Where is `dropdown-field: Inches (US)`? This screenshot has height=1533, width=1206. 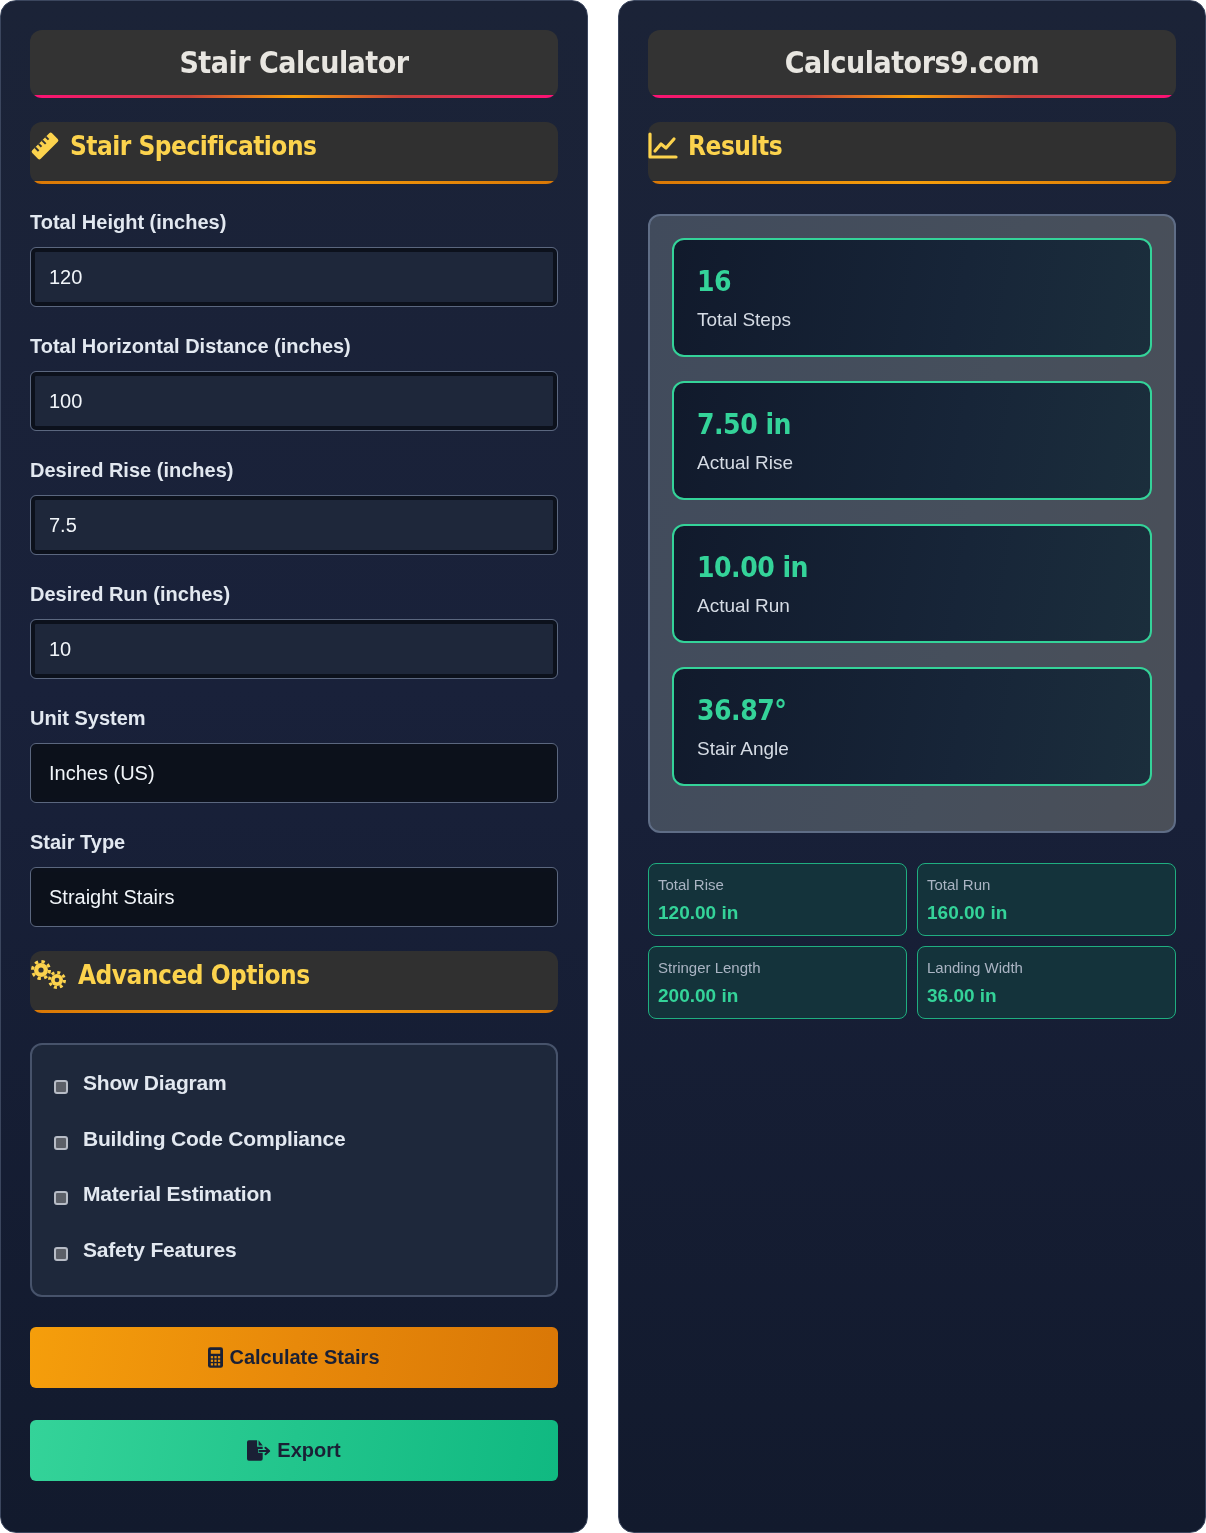
dropdown-field: Inches (US) is located at coordinates (294, 773).